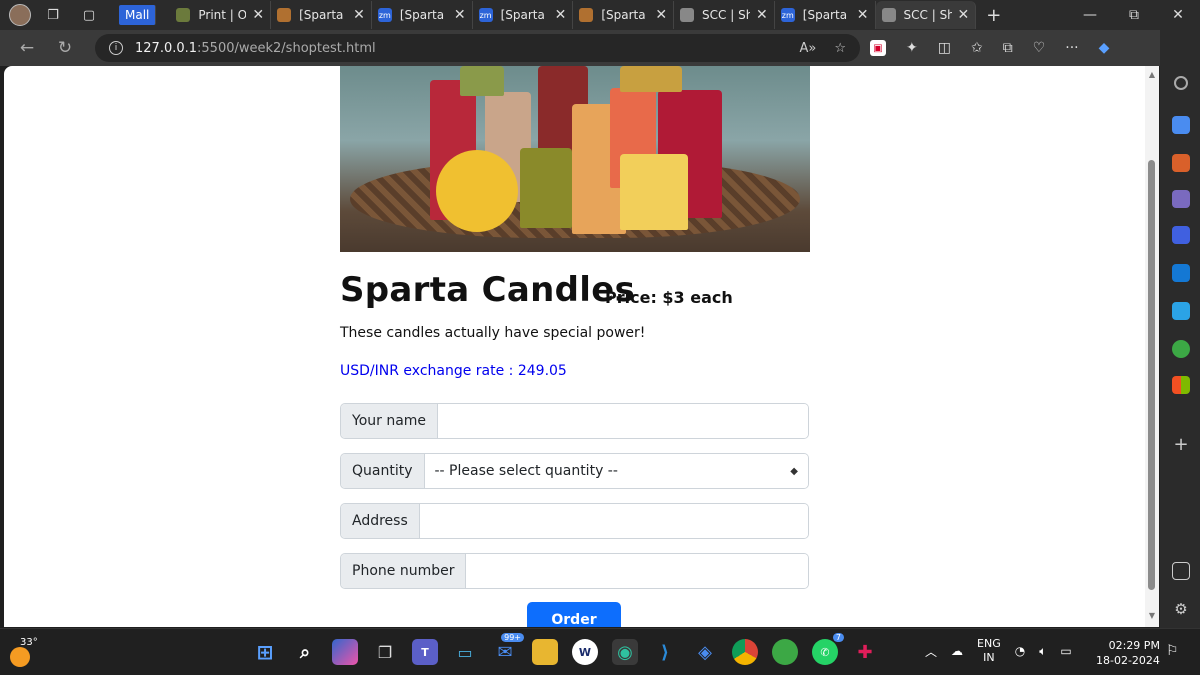  I want to click on scrollbar-thumb, so click(1151, 375).